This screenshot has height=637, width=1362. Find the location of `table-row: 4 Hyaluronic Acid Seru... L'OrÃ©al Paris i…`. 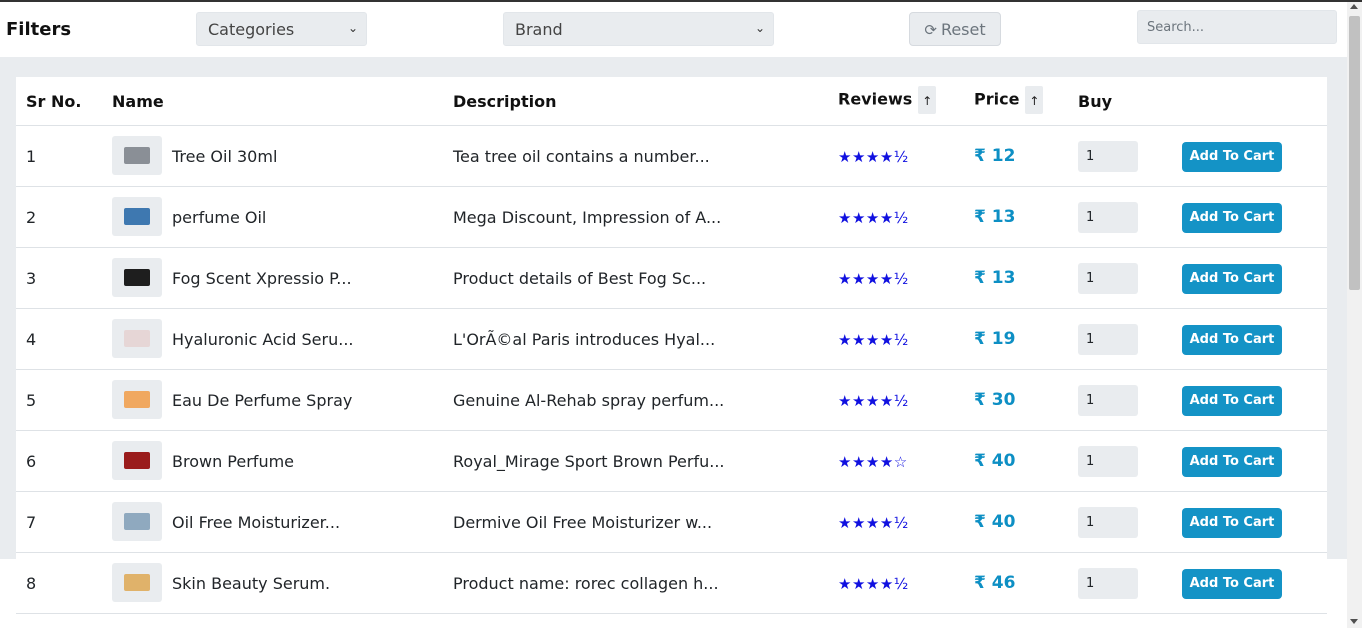

table-row: 4 Hyaluronic Acid Seru... L'OrÃ©al Paris i… is located at coordinates (671, 339).